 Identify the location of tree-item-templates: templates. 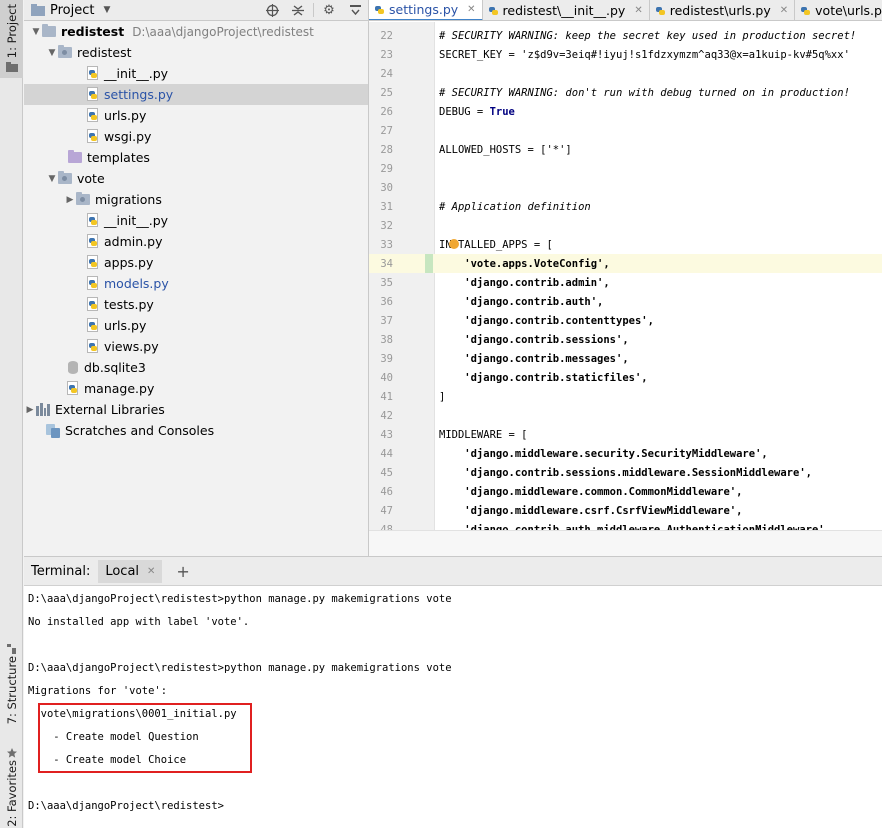
(196, 157).